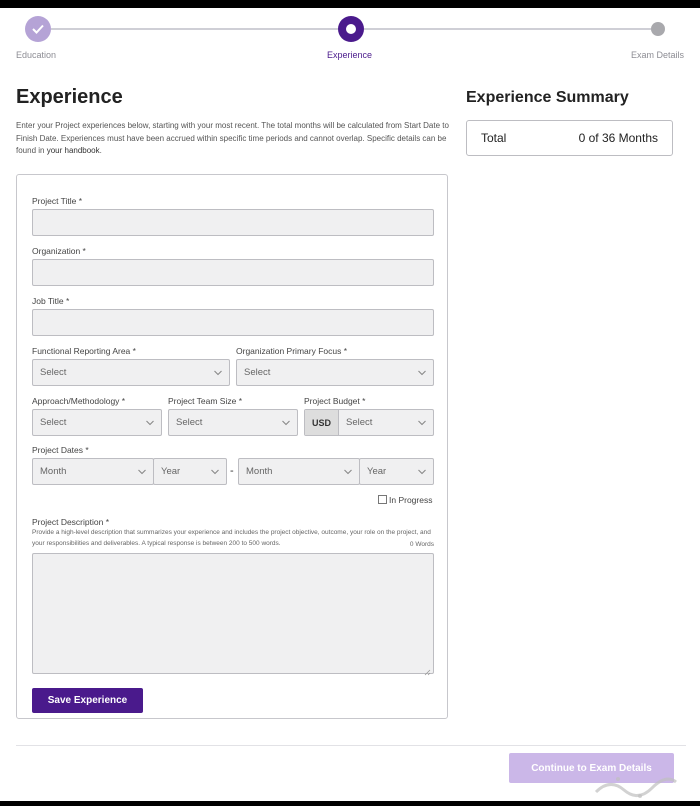 This screenshot has height=806, width=700. I want to click on step-experience-current-icon, so click(351, 29).